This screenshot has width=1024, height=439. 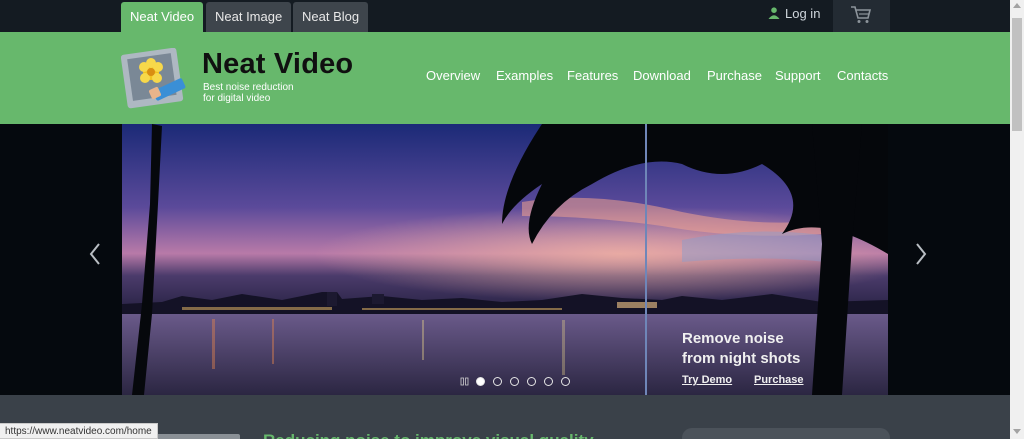 What do you see at coordinates (248, 87) in the screenshot?
I see `tagline-line-1: Best noise reduction` at bounding box center [248, 87].